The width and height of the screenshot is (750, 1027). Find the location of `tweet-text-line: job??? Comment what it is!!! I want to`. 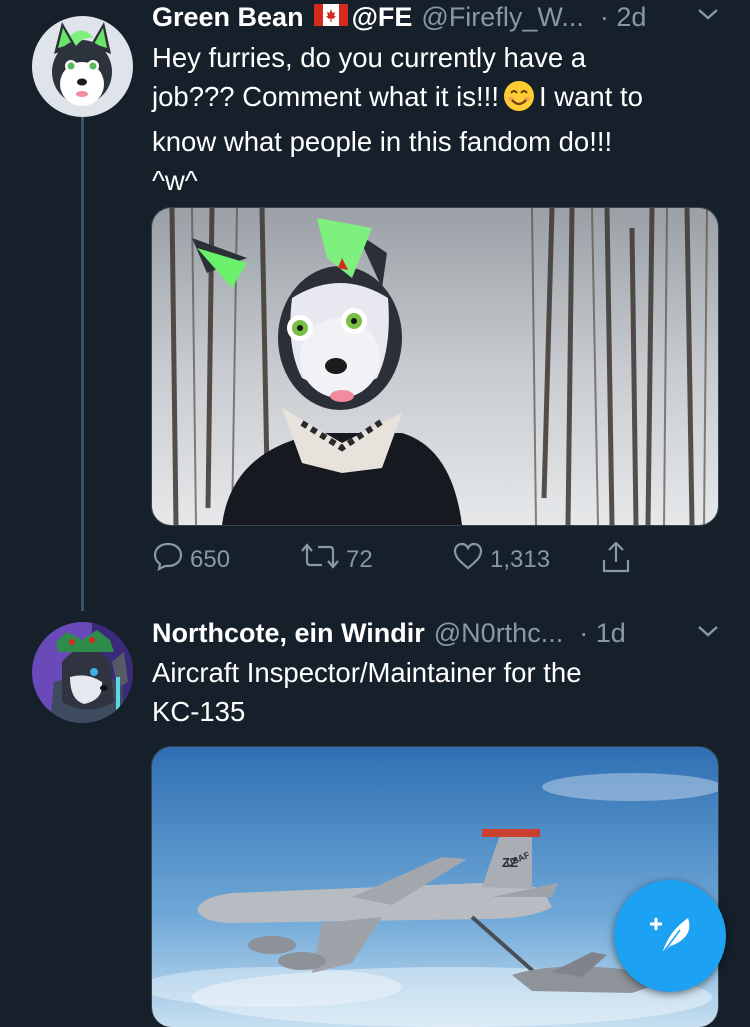

tweet-text-line: job??? Comment what it is!!! I want to is located at coordinates (397, 99).